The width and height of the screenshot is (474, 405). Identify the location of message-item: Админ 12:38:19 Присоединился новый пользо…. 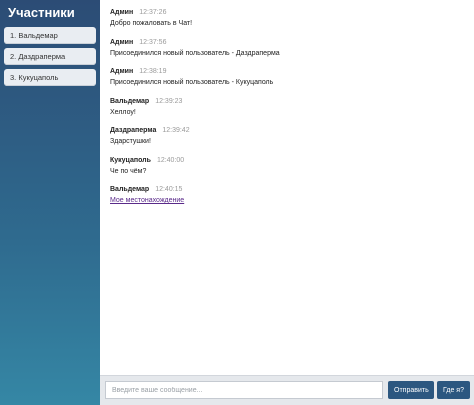
(287, 77).